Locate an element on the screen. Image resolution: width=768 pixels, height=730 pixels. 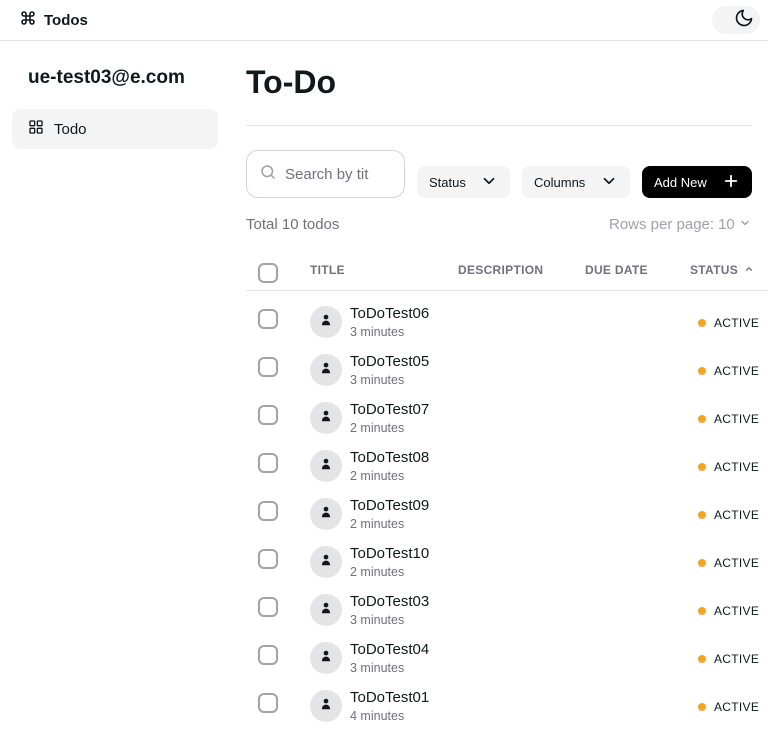
table-header: TITLE DESCRIPTION DUE DATE STATUS is located at coordinates (507, 273).